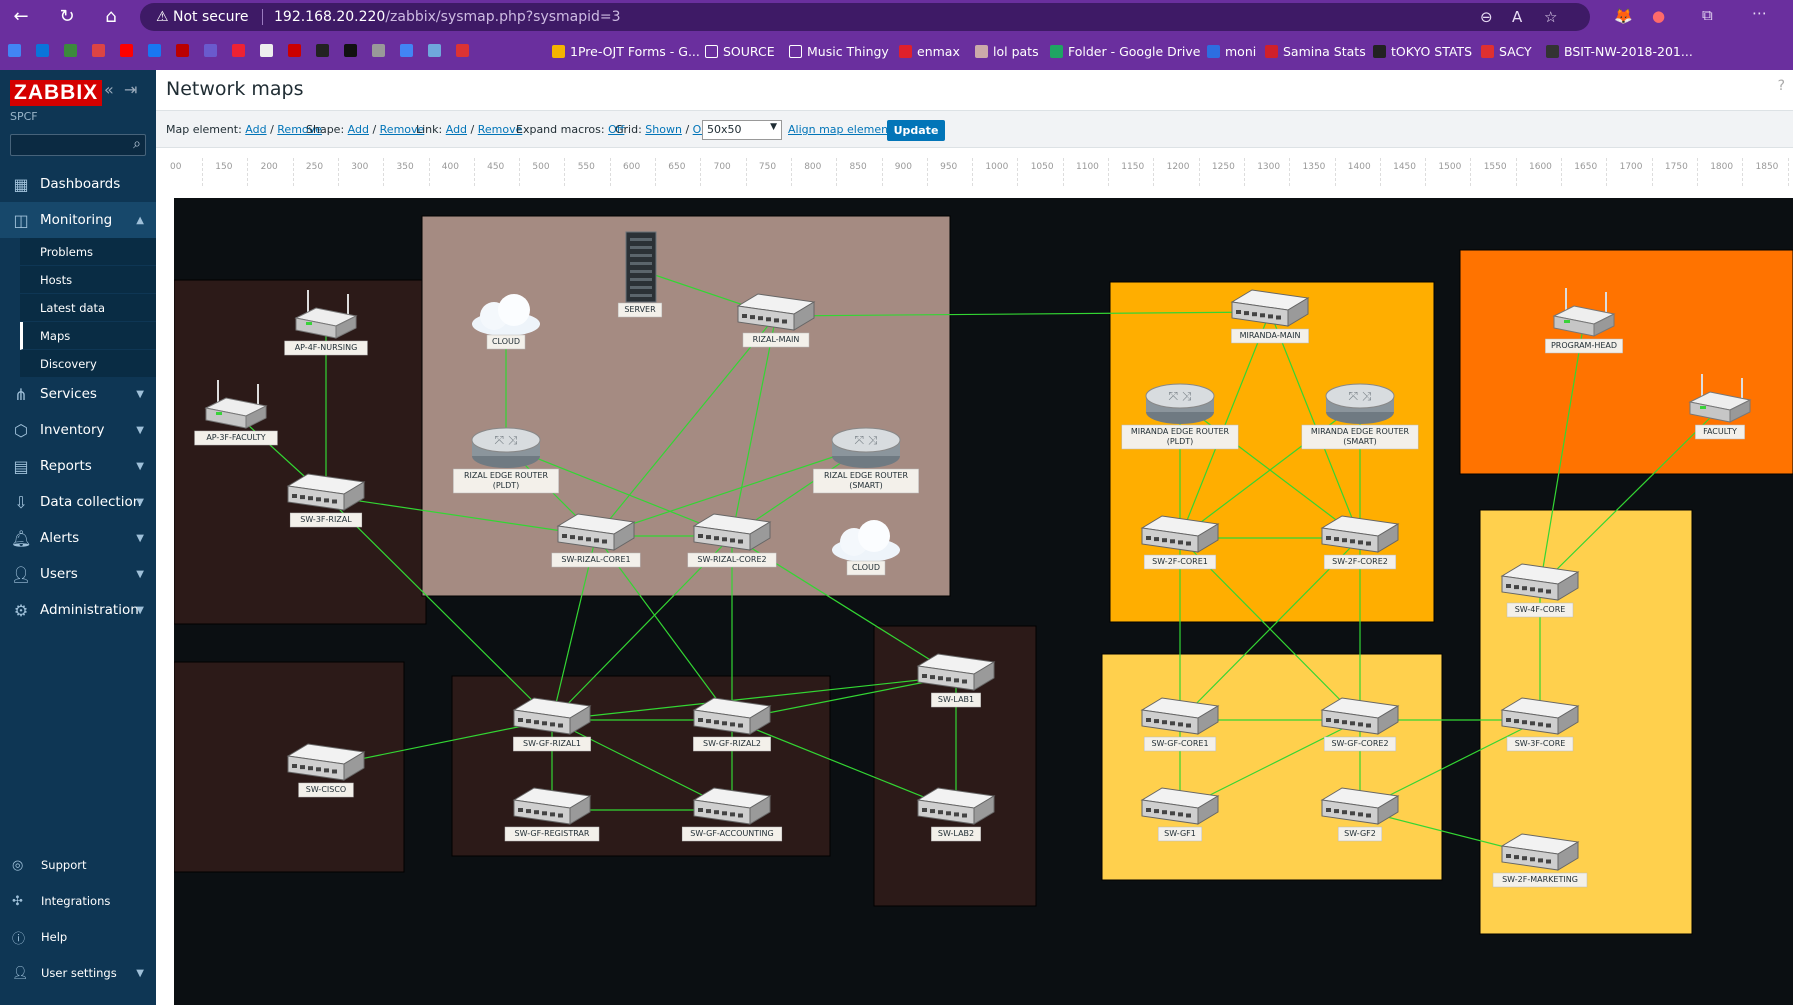 This screenshot has width=1793, height=1005. What do you see at coordinates (776, 320) in the screenshot?
I see `map-node-switch: RIZAL-MAIN` at bounding box center [776, 320].